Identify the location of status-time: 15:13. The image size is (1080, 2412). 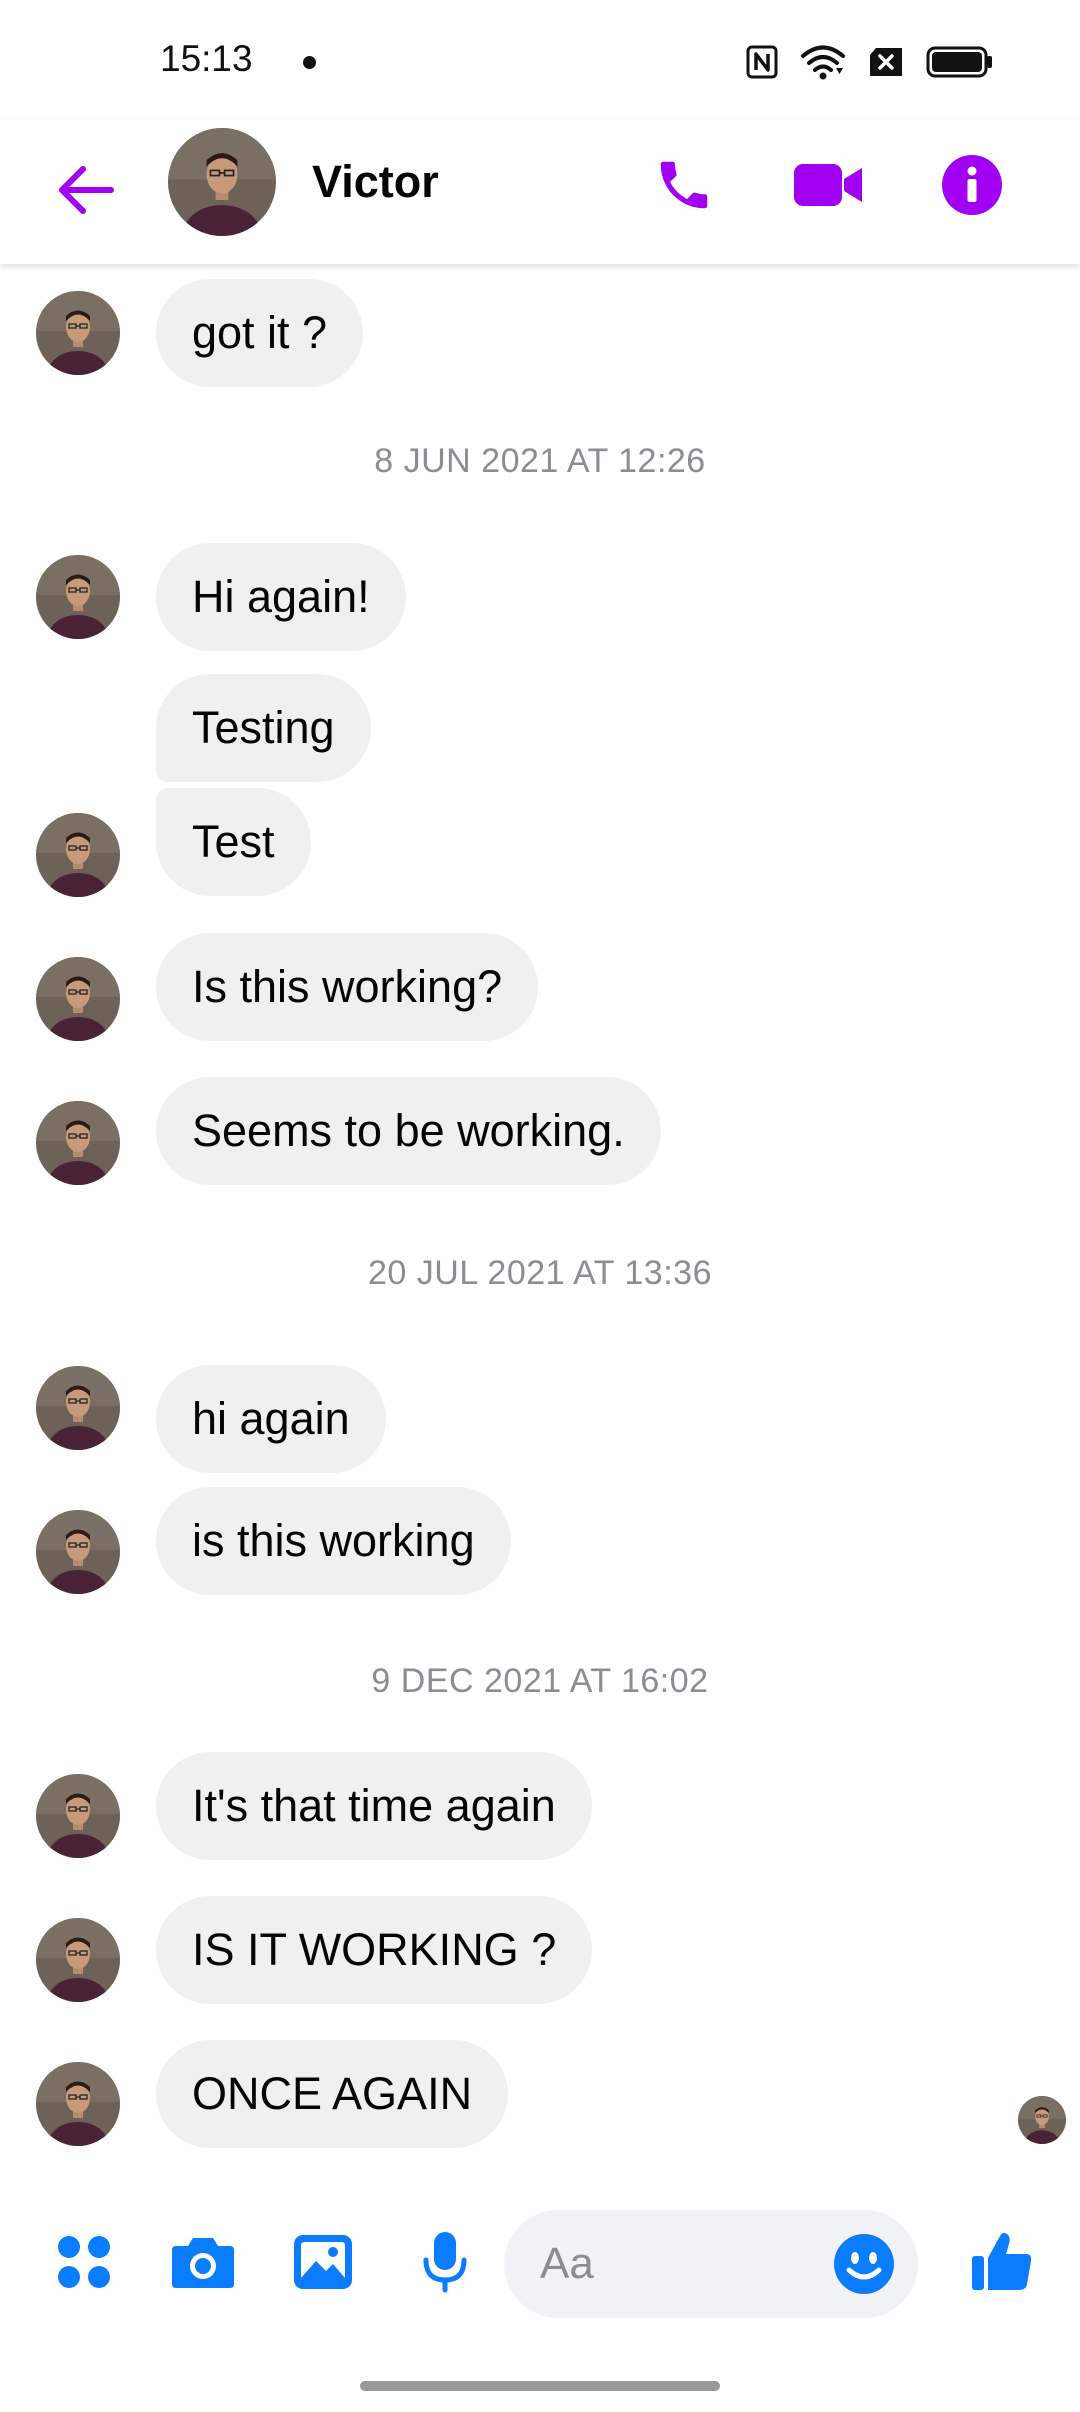
(206, 58).